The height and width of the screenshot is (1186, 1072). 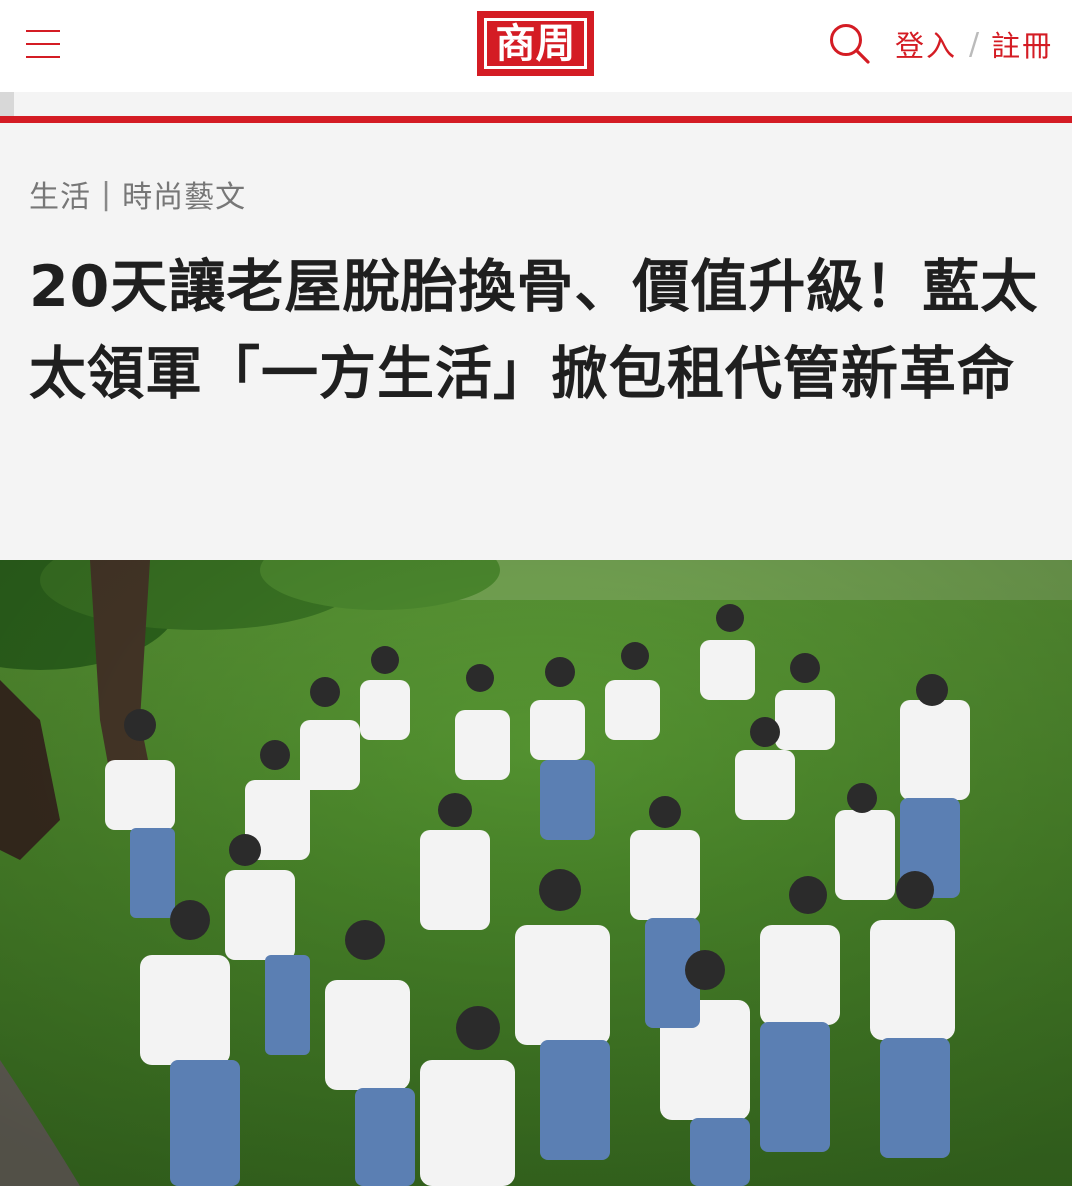 I want to click on hamburger-menu-icon, so click(x=44, y=44).